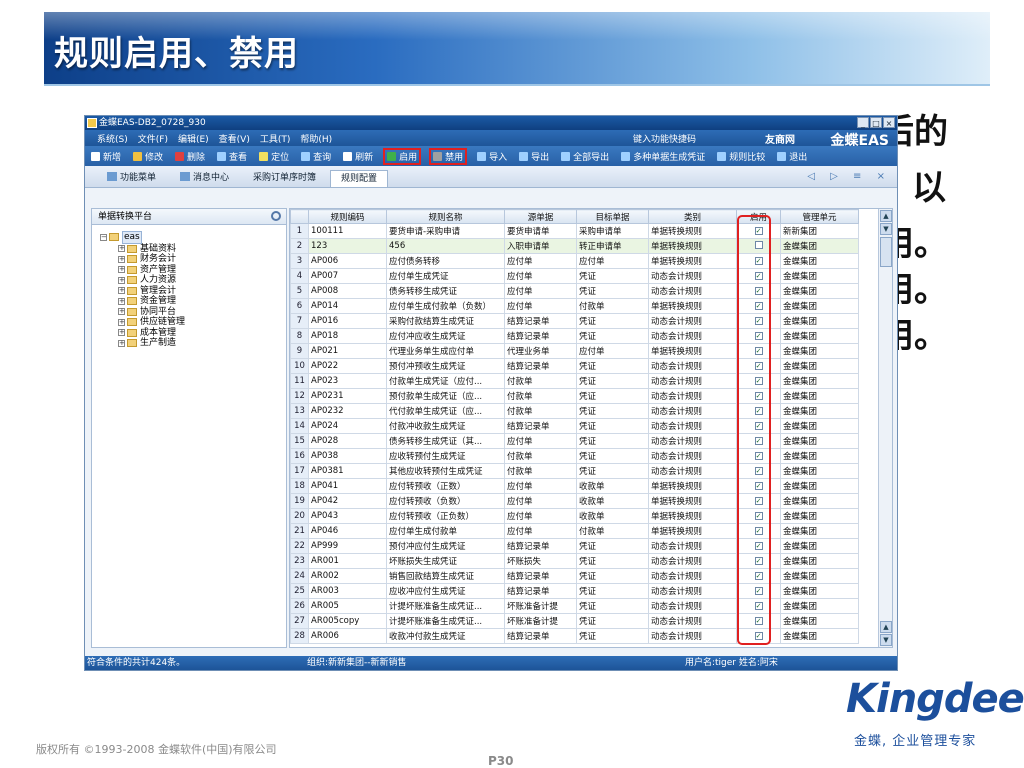 Image resolution: width=1024 pixels, height=768 pixels. Describe the element at coordinates (574, 441) in the screenshot. I see `table-row: 15 AP028 债务转移生成凭证（其... 应付单 凭证 动态会计规则 ✓ 金蝶集团` at that location.